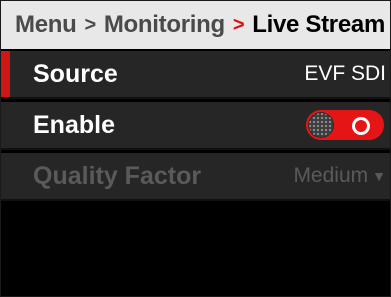  Describe the element at coordinates (331, 175) in the screenshot. I see `quality-factor-value-text: Medium` at that location.